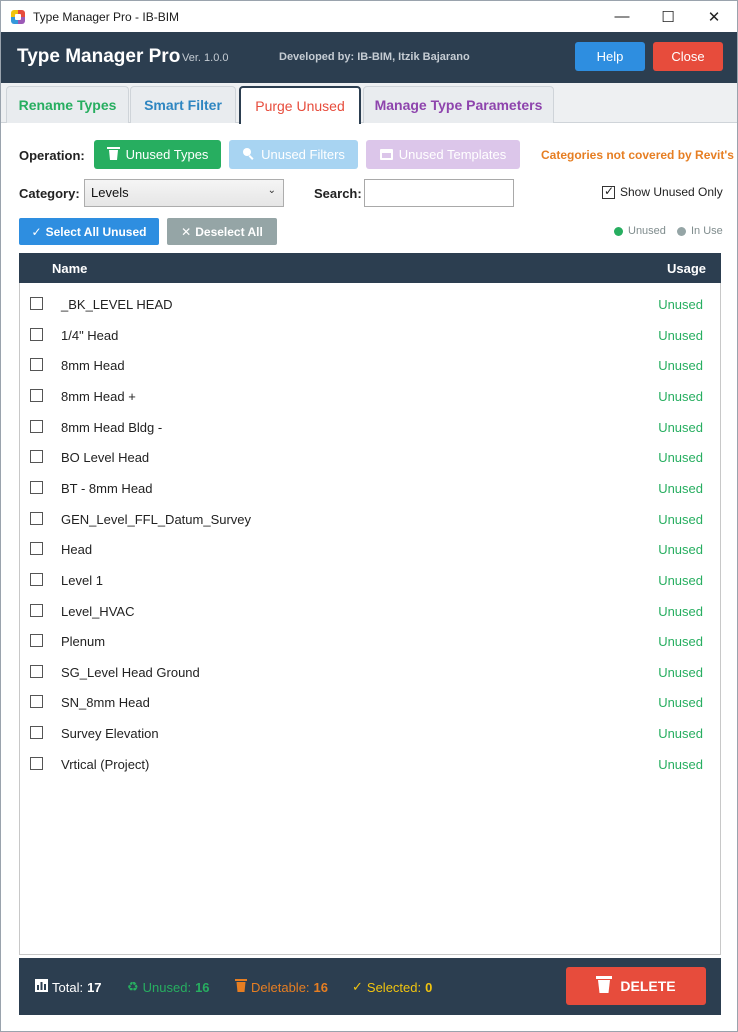 This screenshot has width=738, height=1032. What do you see at coordinates (439, 193) in the screenshot?
I see `search-input` at bounding box center [439, 193].